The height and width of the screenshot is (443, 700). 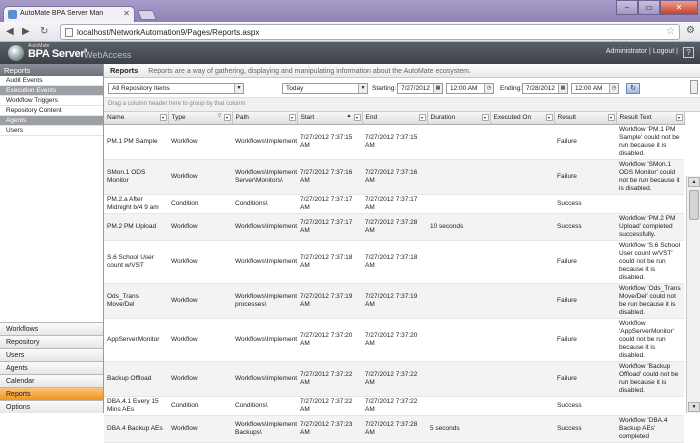 I want to click on help-icon: ?, so click(x=688, y=52).